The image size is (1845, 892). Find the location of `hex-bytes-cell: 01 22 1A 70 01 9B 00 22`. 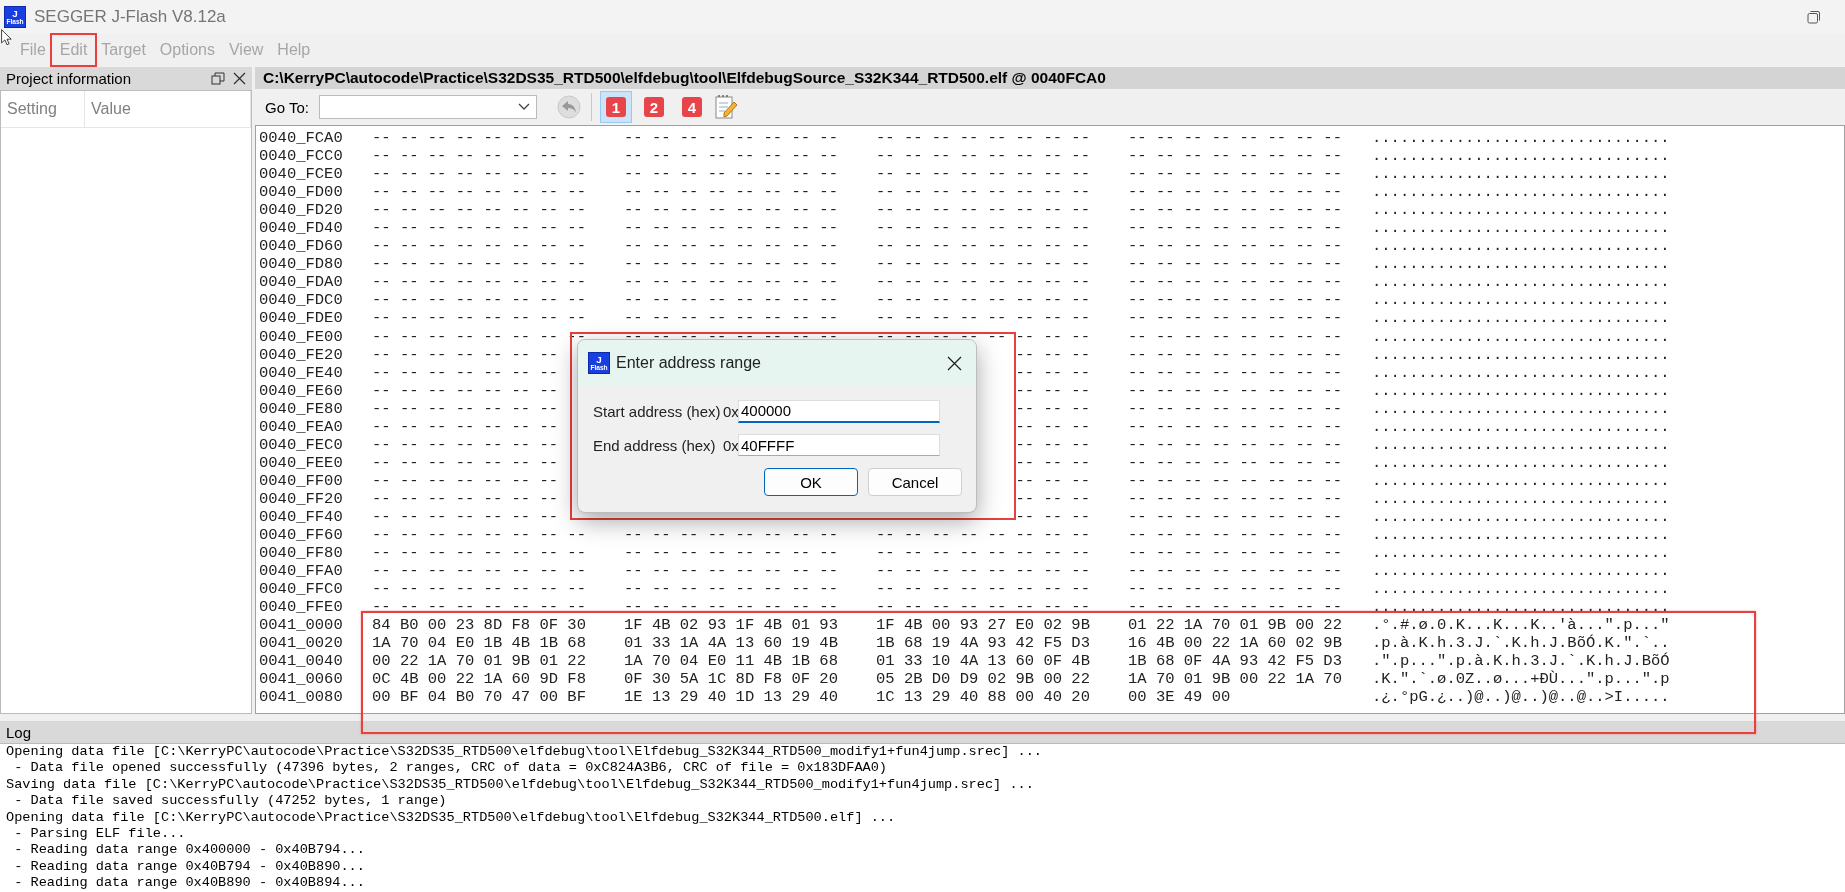

hex-bytes-cell: 01 22 1A 70 01 9B 00 22 is located at coordinates (1235, 625).